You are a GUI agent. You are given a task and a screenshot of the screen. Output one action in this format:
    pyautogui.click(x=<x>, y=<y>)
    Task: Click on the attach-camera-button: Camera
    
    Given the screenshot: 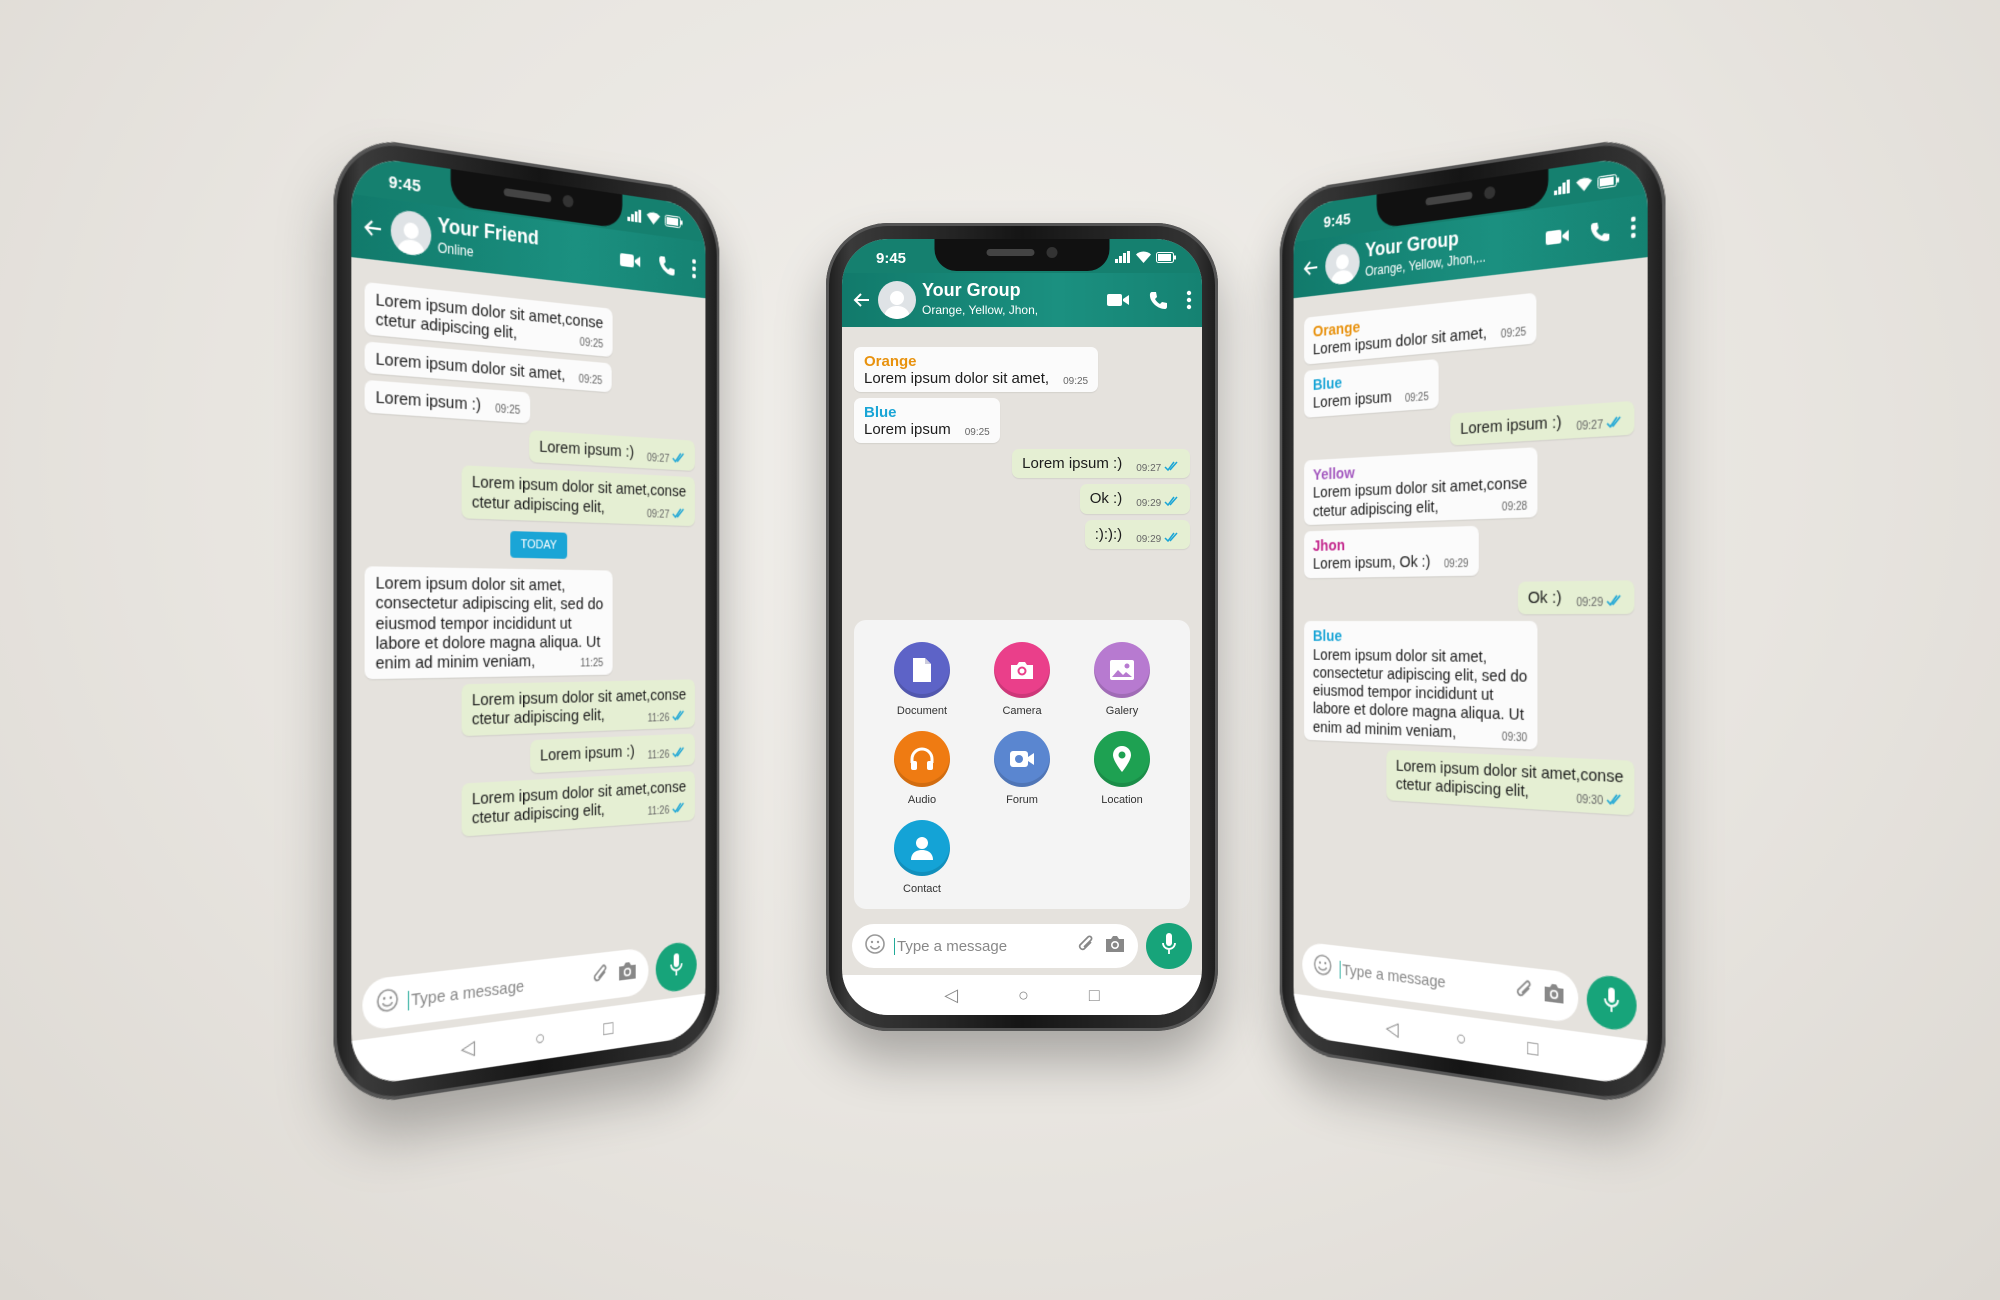 What is the action you would take?
    pyautogui.click(x=1022, y=679)
    